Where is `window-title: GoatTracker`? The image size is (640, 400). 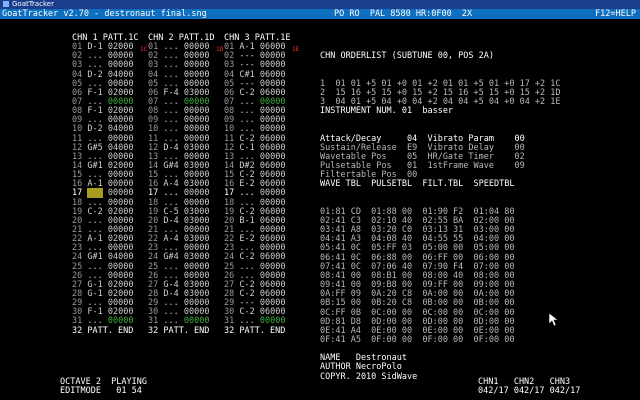 window-title: GoatTracker is located at coordinates (33, 4).